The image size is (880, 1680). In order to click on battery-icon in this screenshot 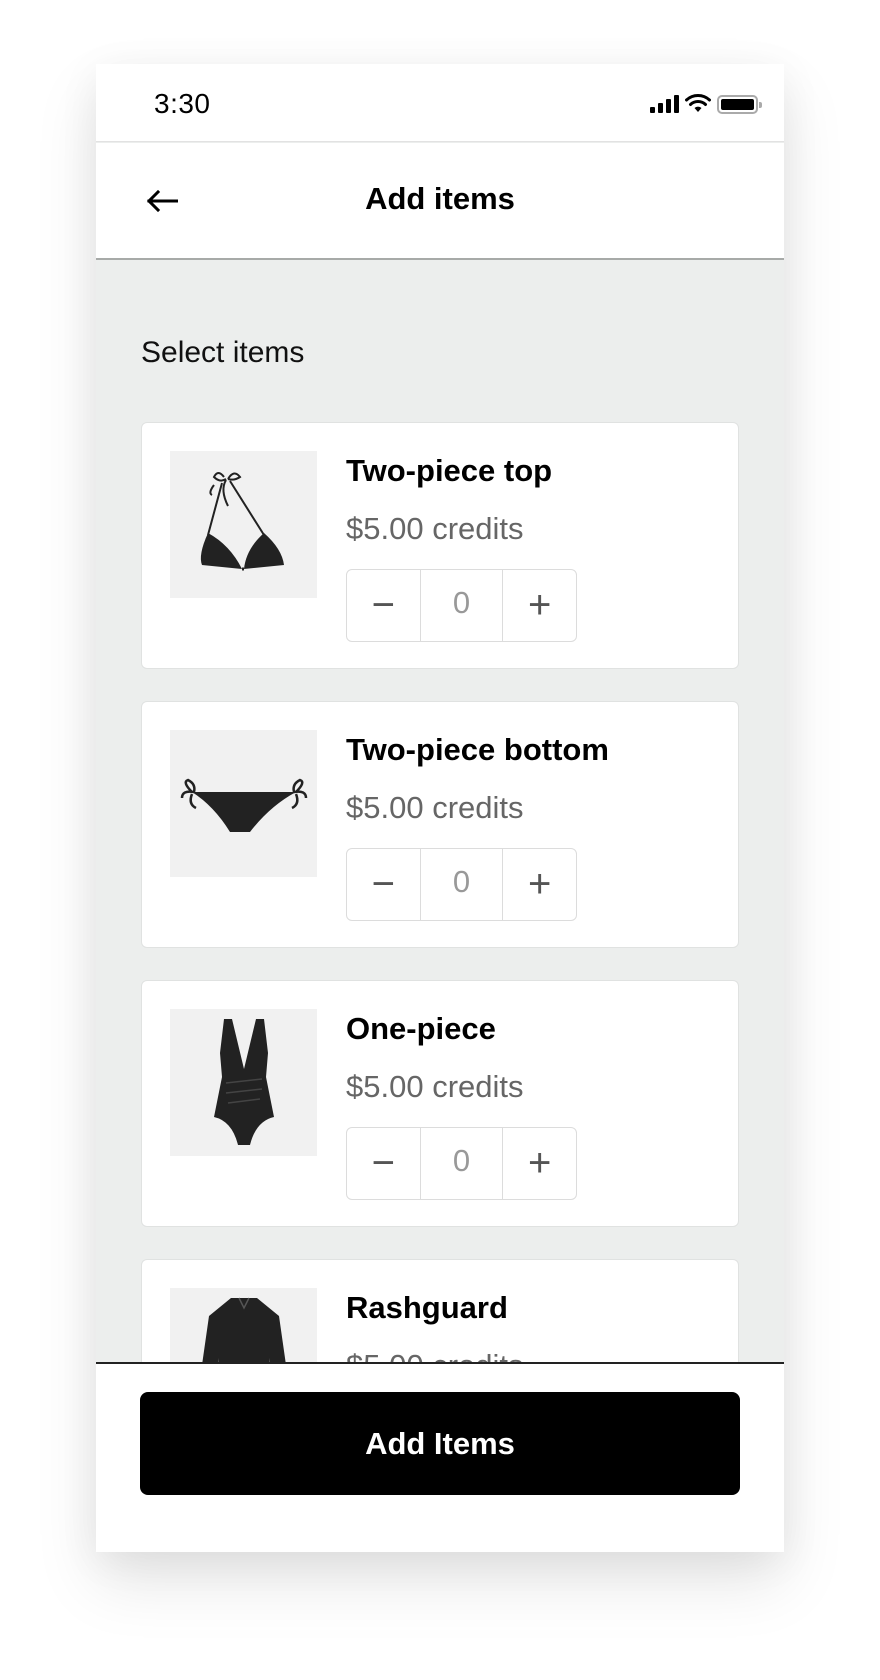, I will do `click(739, 104)`.